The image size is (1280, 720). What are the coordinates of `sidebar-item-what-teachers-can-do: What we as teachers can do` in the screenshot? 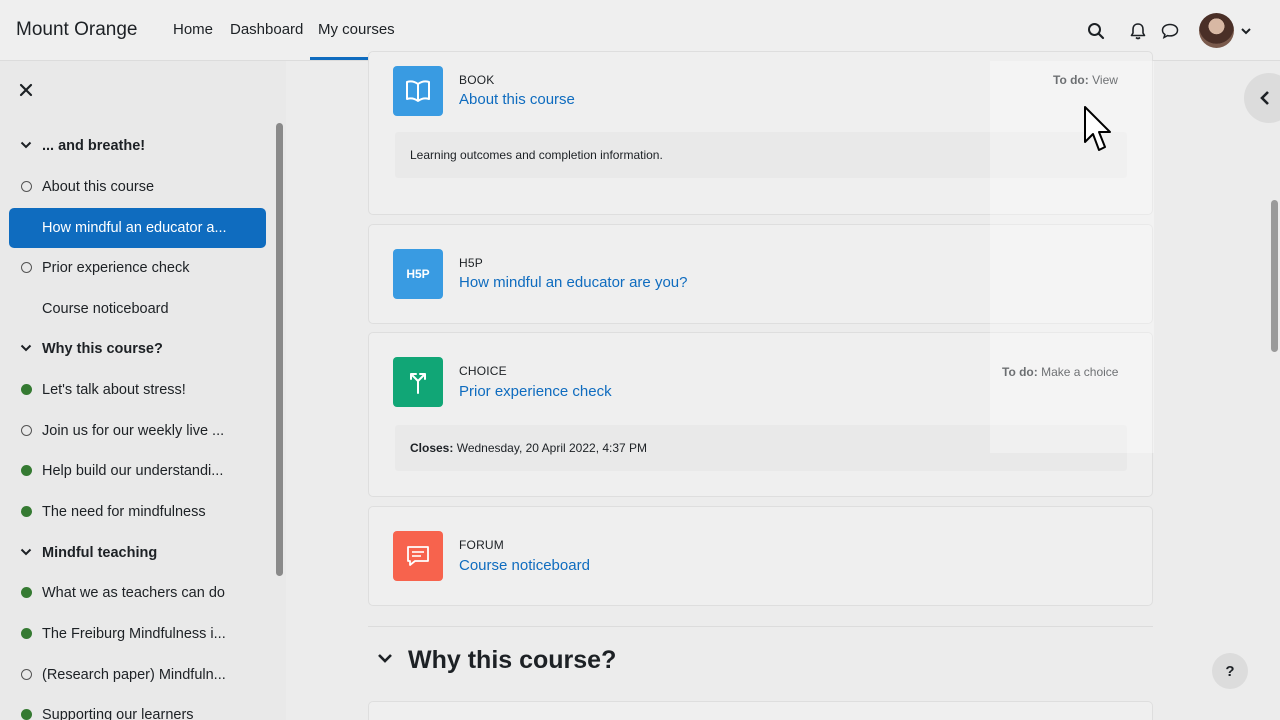 It's located at (137, 593).